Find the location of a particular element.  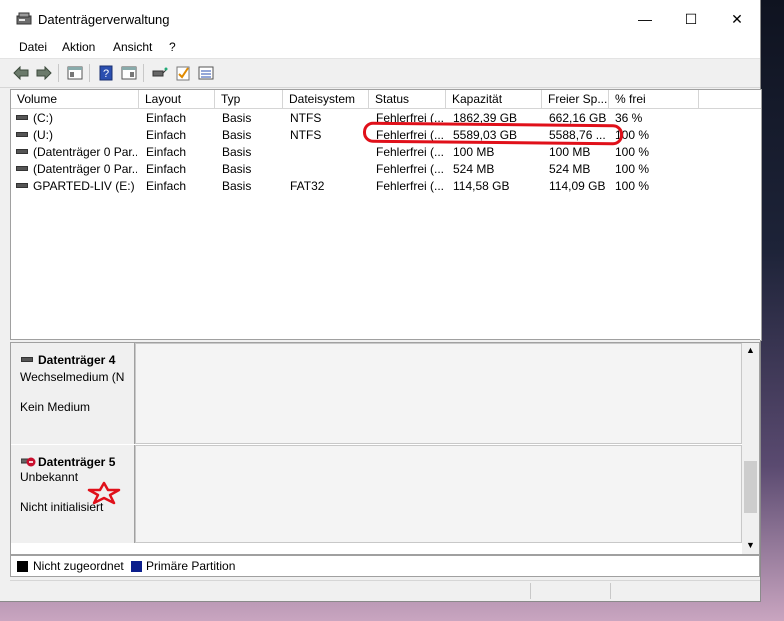

scroll-down-icon: ▼ is located at coordinates (750, 545).